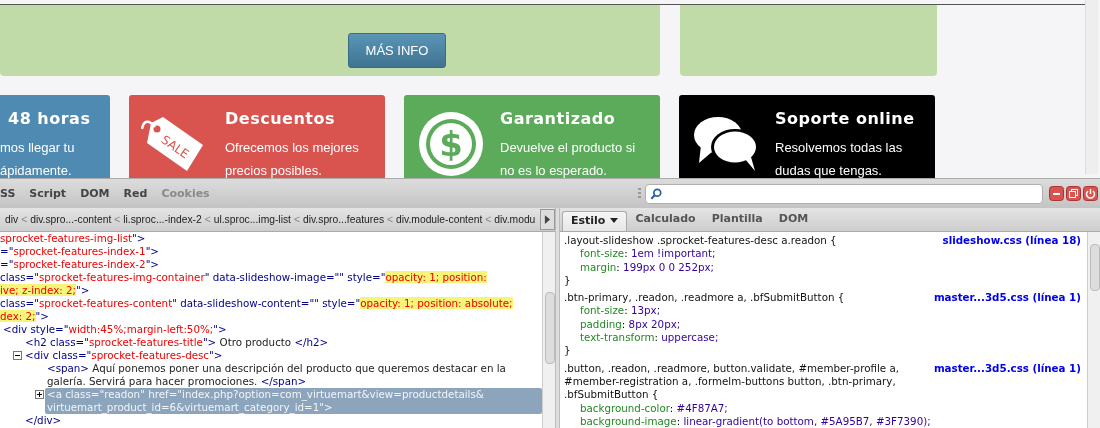 Image resolution: width=1100 pixels, height=428 pixels. I want to click on style-tab: Estilo, so click(595, 221).